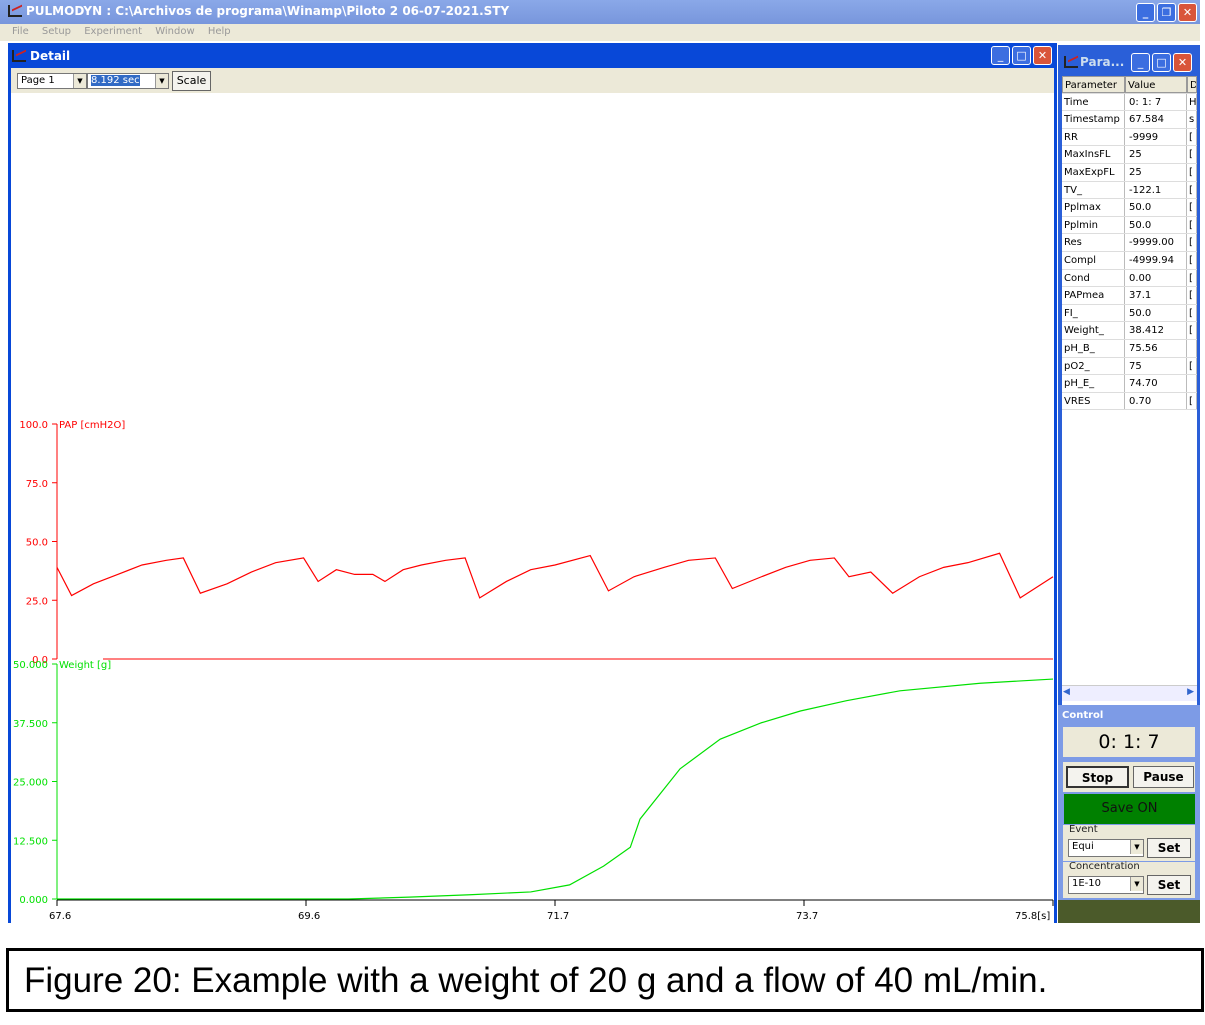  What do you see at coordinates (191, 81) in the screenshot?
I see `scale-button: Scale` at bounding box center [191, 81].